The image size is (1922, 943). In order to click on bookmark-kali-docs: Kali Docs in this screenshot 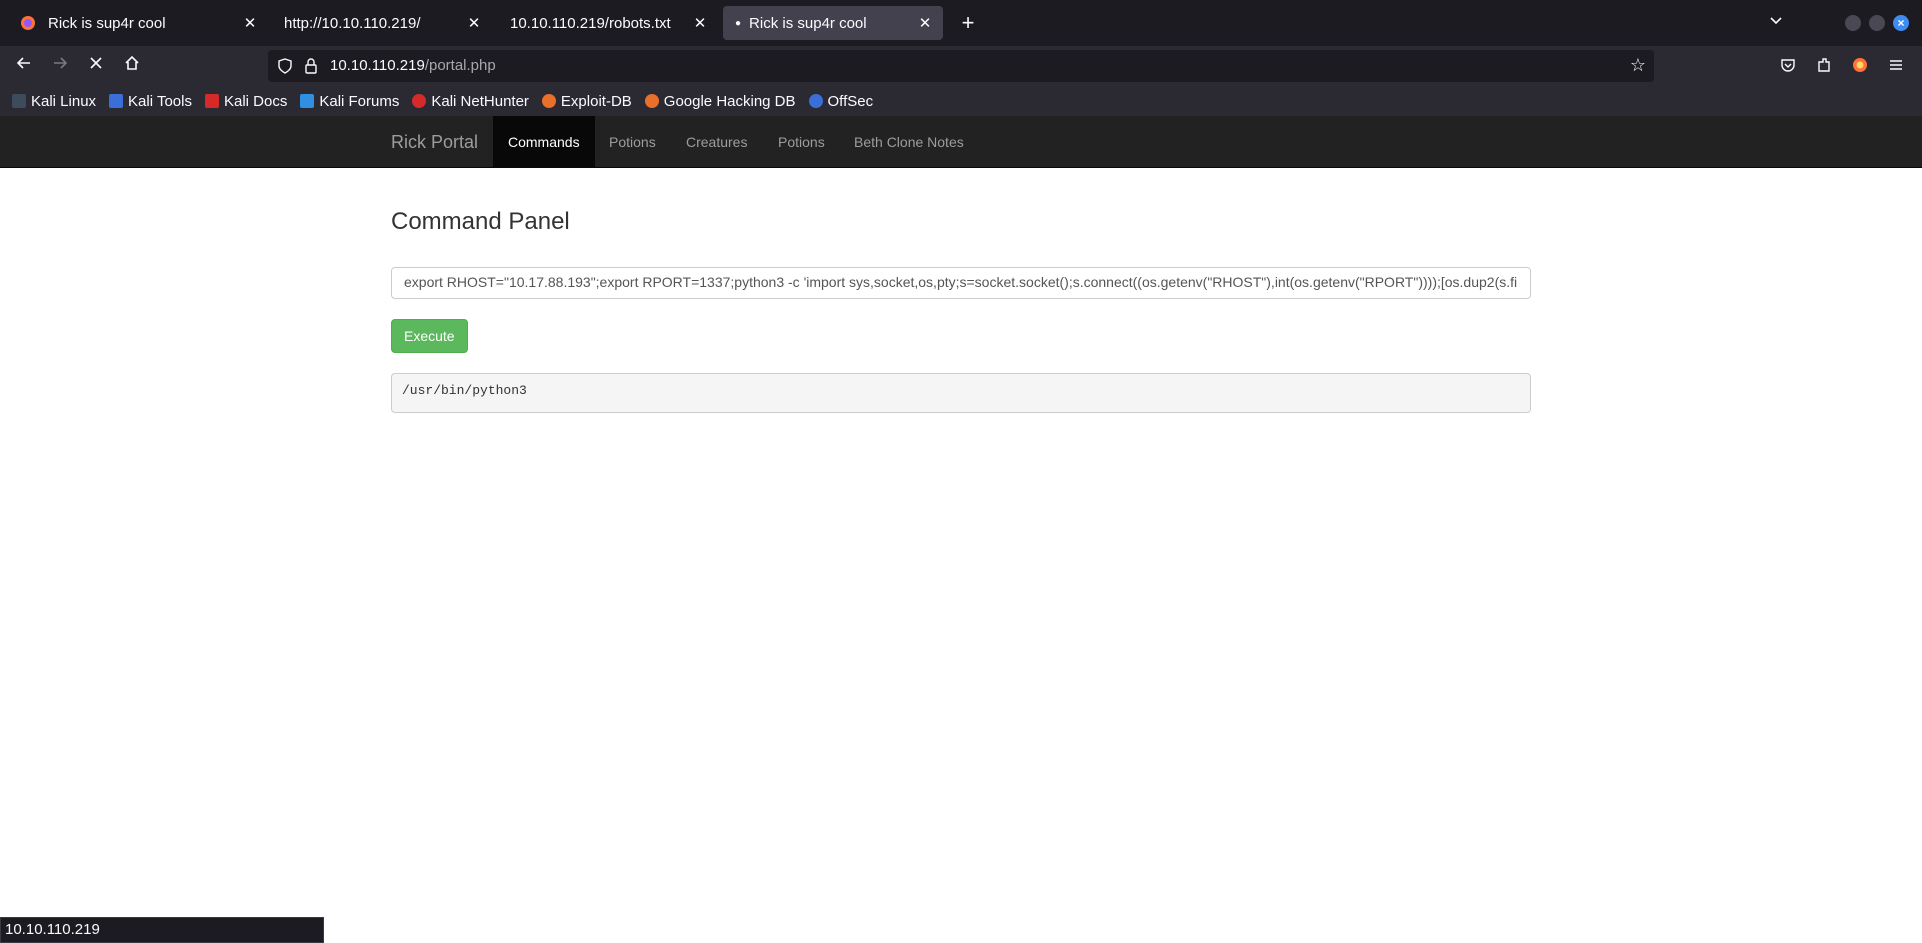, I will do `click(246, 101)`.